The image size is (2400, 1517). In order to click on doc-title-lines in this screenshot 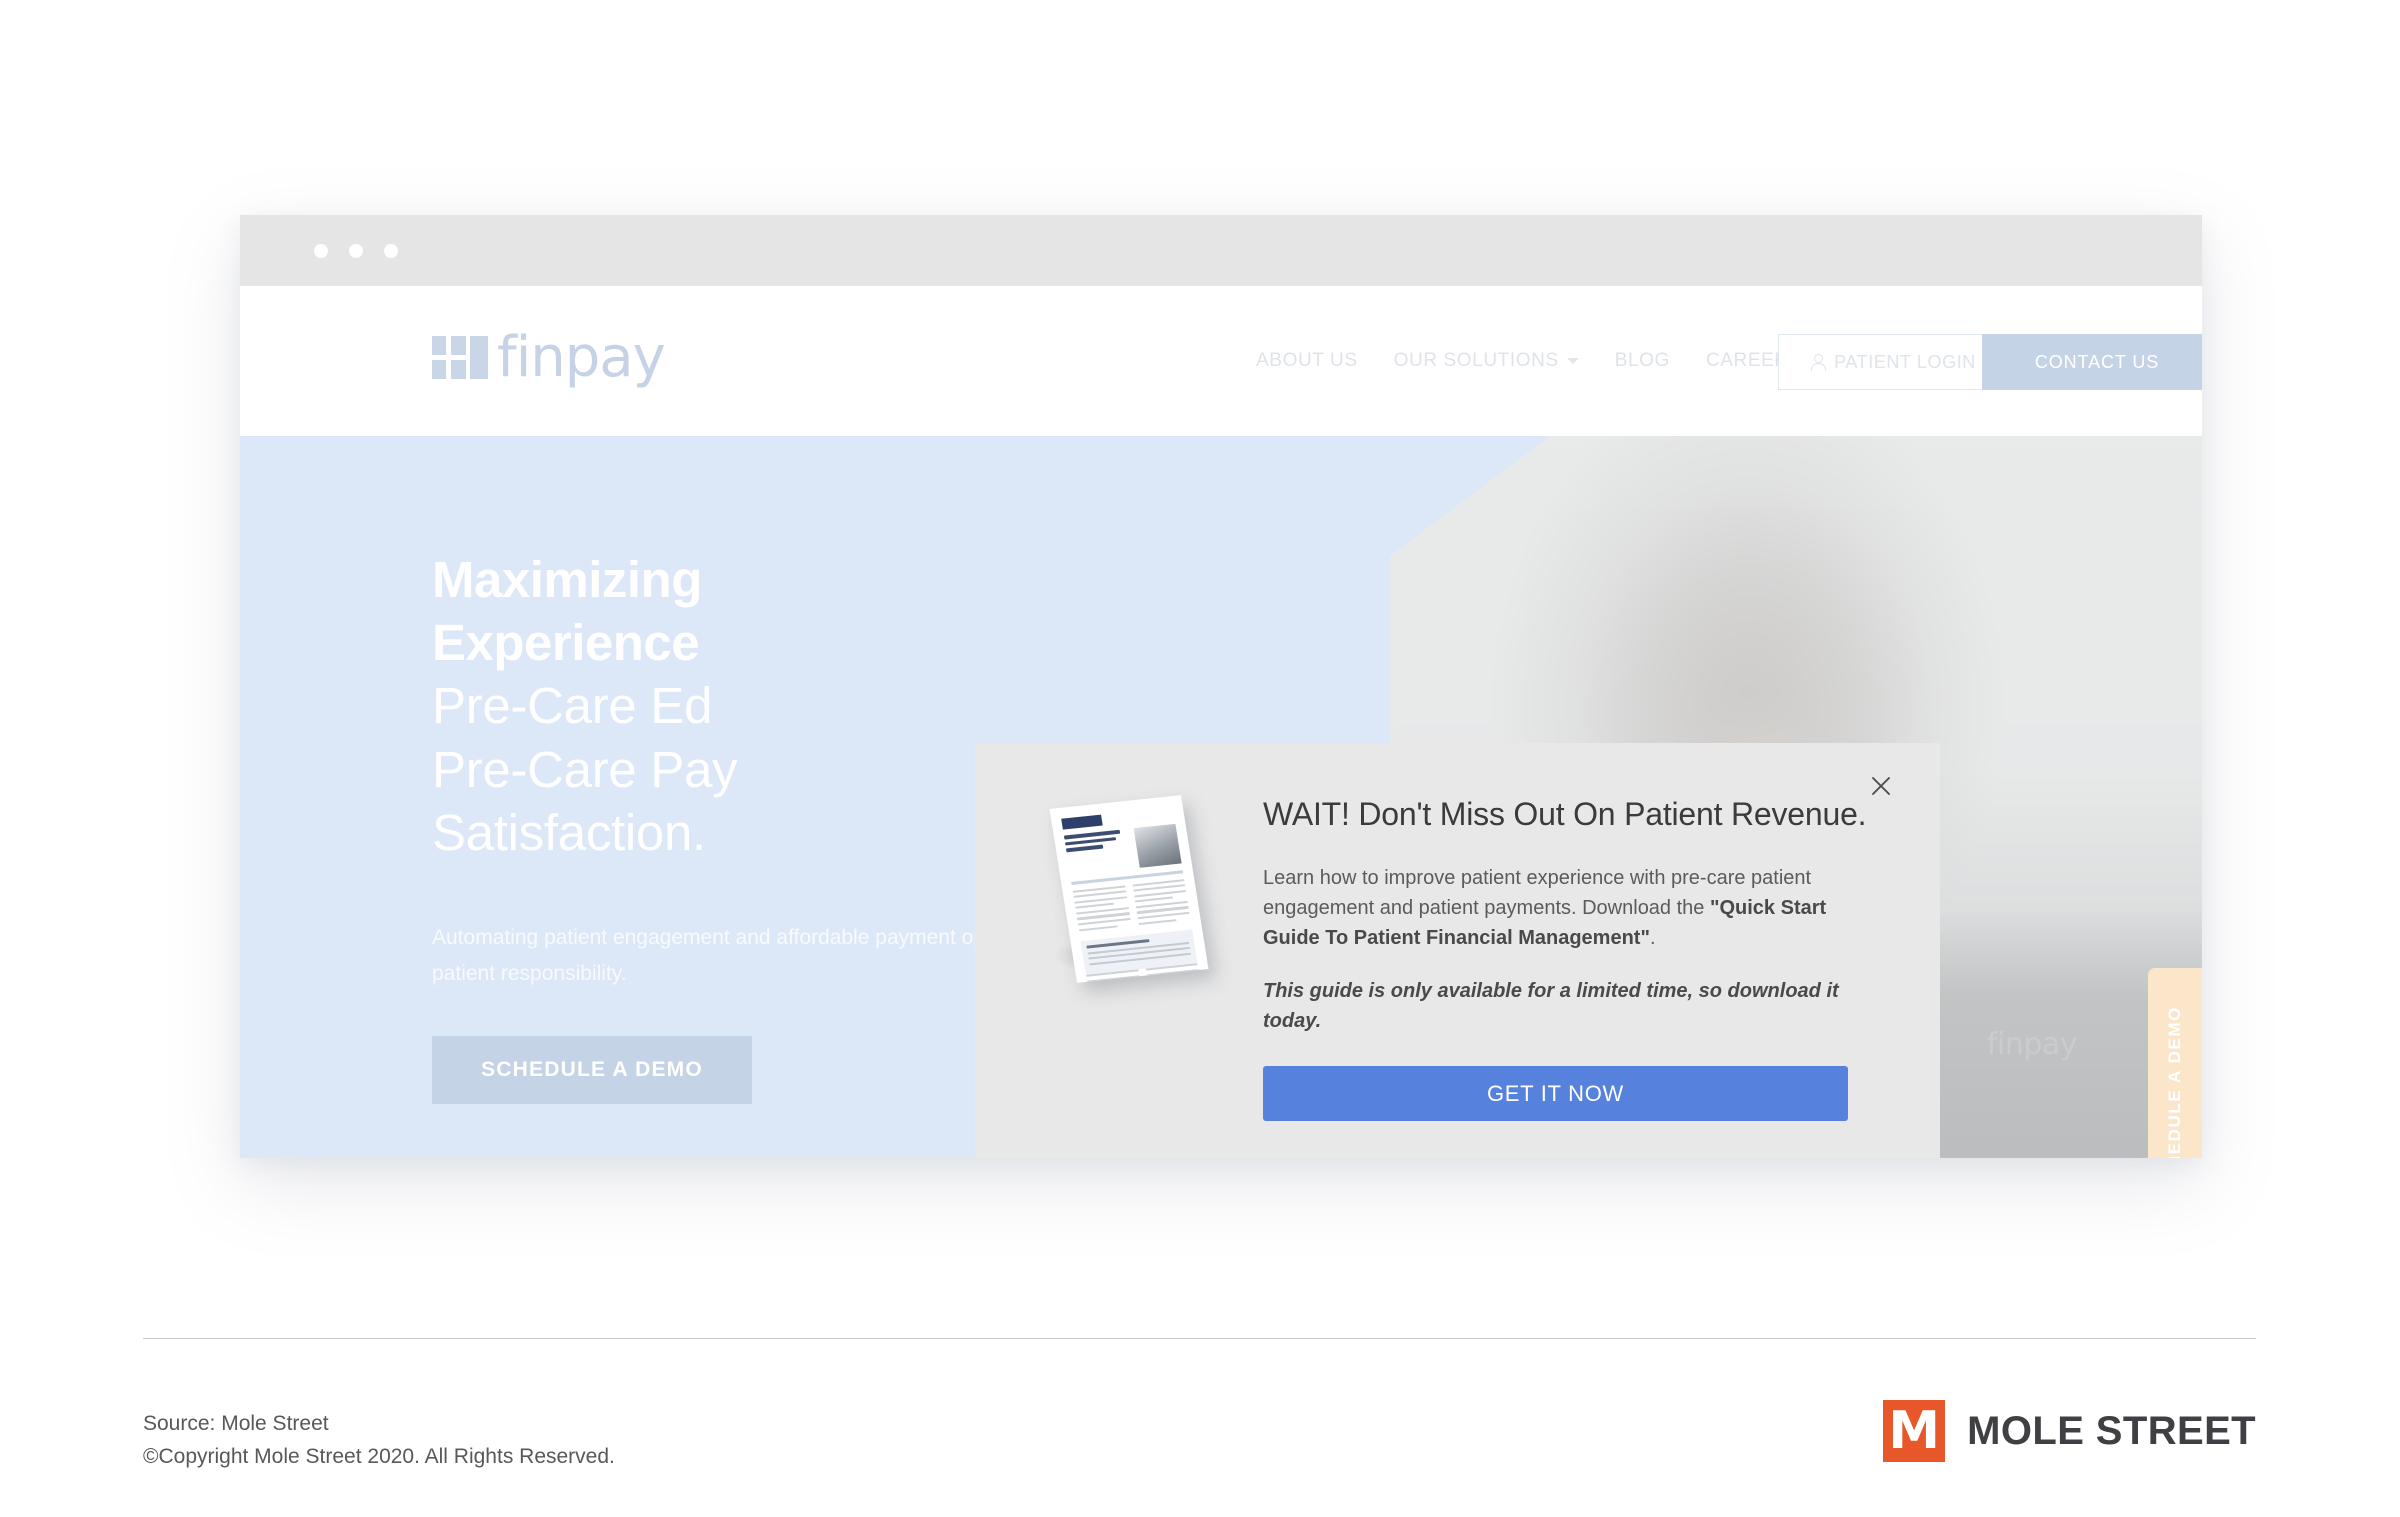, I will do `click(1098, 852)`.